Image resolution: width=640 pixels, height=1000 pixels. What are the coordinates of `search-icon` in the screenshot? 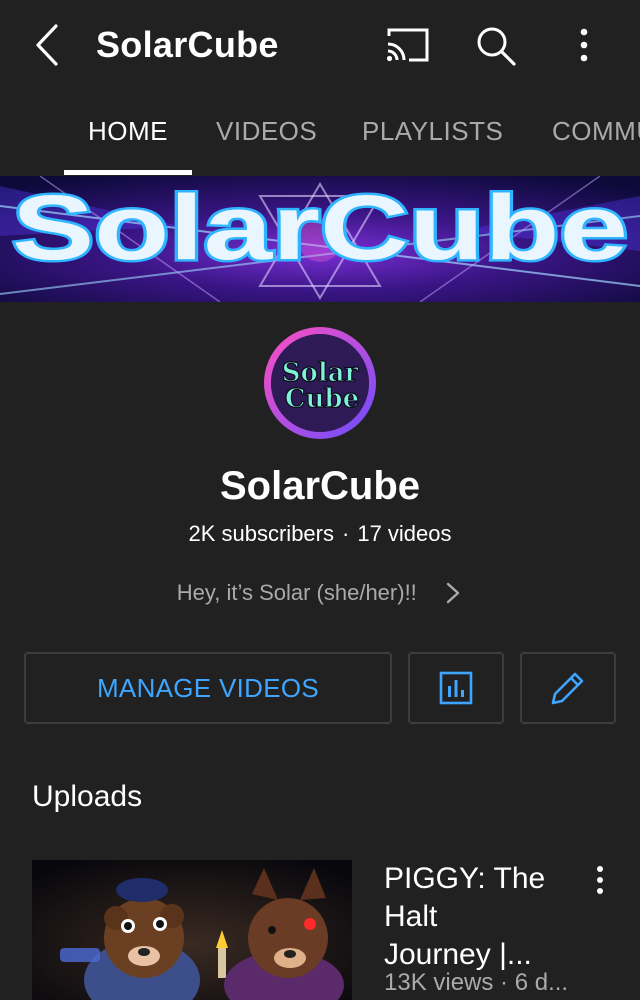 It's located at (496, 46).